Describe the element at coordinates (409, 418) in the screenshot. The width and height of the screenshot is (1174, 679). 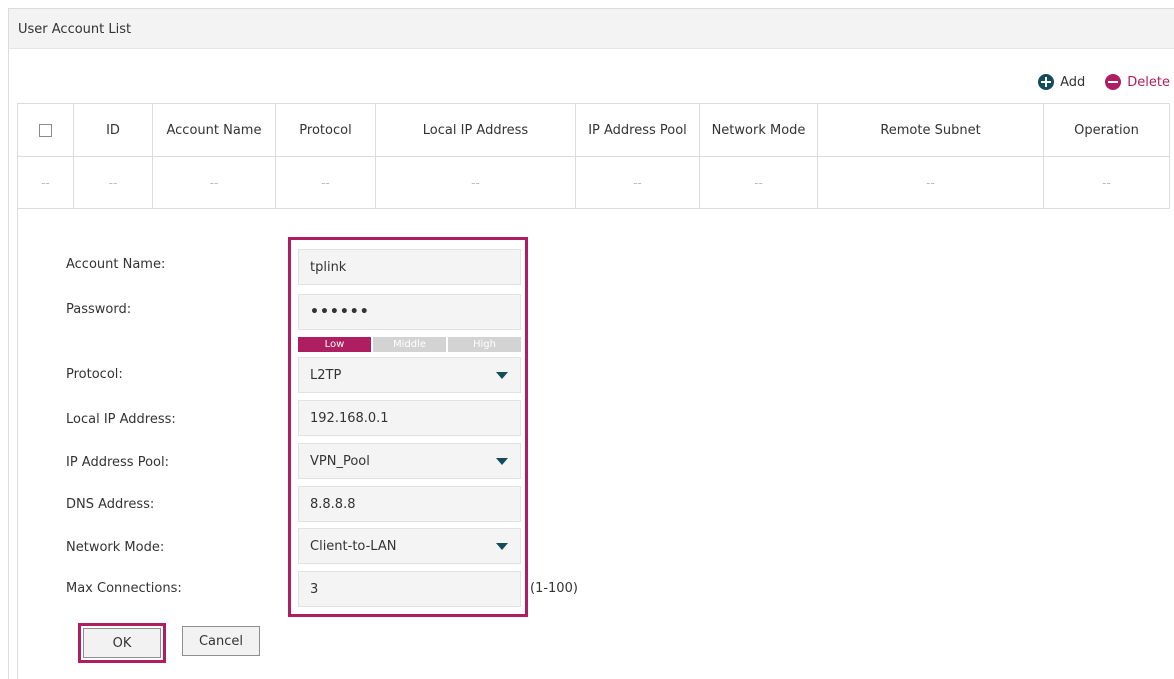
I see `local-ip-field: 192.168.0.1` at that location.